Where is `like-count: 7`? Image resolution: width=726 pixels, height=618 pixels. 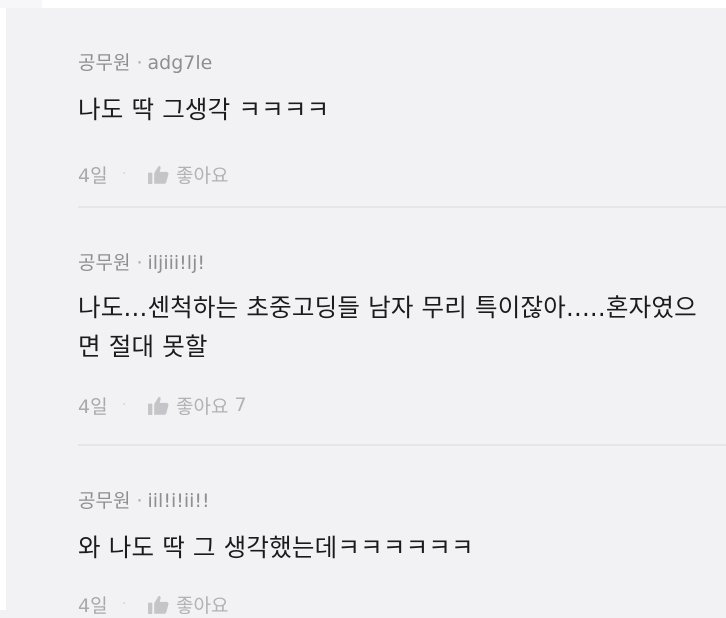
like-count: 7 is located at coordinates (240, 405).